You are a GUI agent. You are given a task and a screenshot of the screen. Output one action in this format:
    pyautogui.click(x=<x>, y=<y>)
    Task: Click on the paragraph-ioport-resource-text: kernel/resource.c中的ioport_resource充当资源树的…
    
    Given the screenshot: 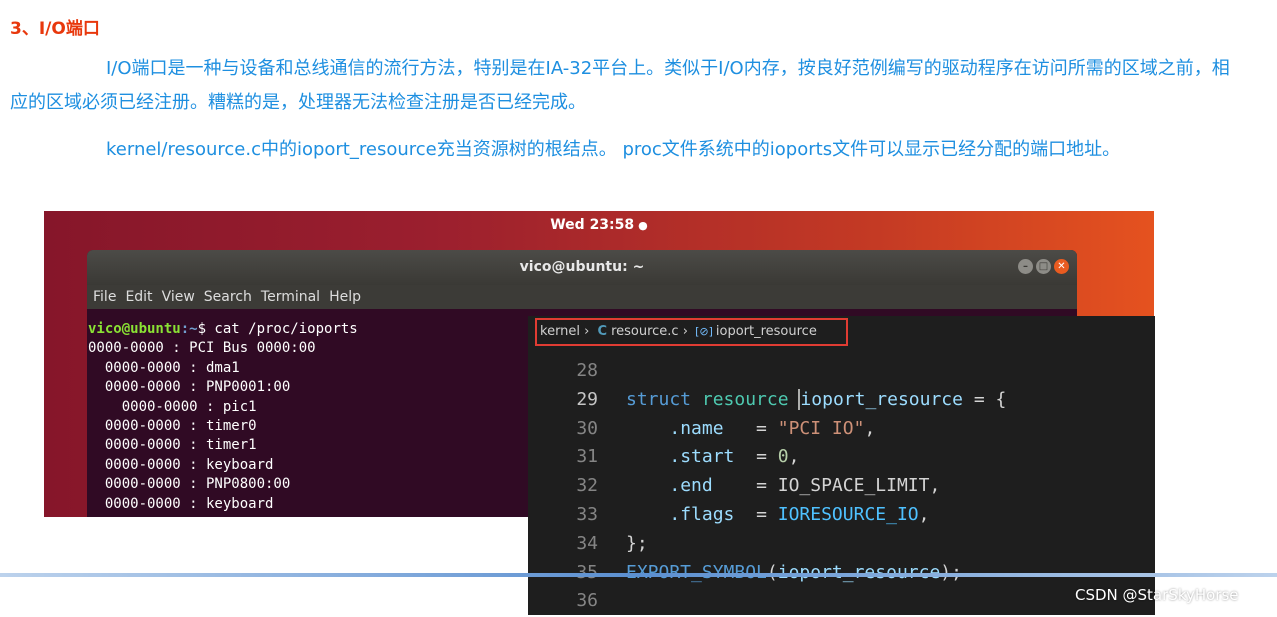 What is the action you would take?
    pyautogui.click(x=613, y=149)
    